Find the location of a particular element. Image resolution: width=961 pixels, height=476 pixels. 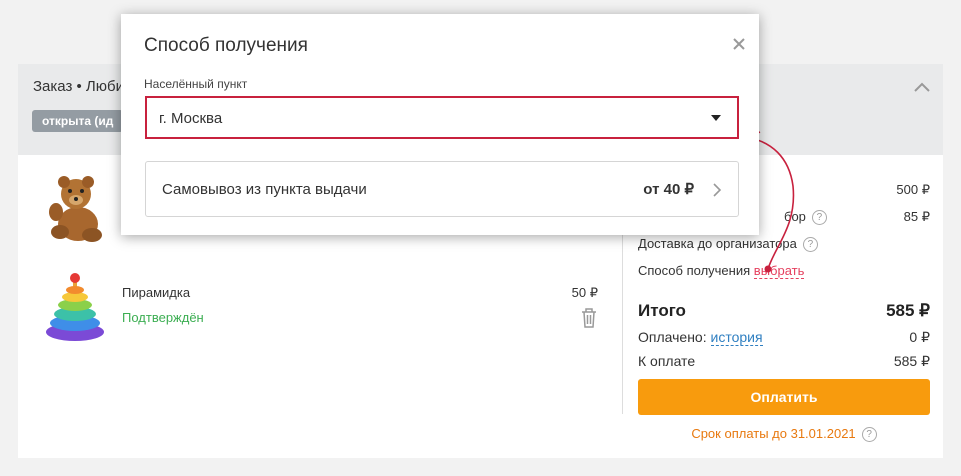

close-icon is located at coordinates (739, 44).